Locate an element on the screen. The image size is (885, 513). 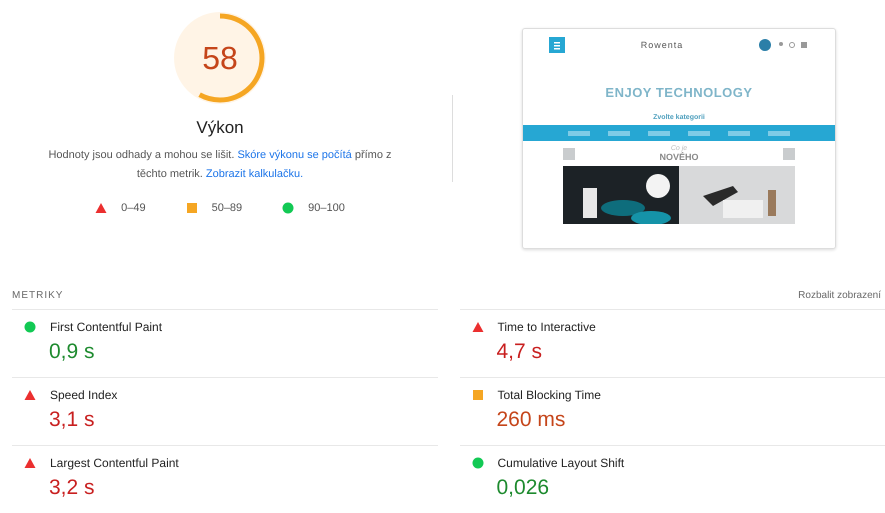
metric-name: First Contentful Paint is located at coordinates (106, 327).